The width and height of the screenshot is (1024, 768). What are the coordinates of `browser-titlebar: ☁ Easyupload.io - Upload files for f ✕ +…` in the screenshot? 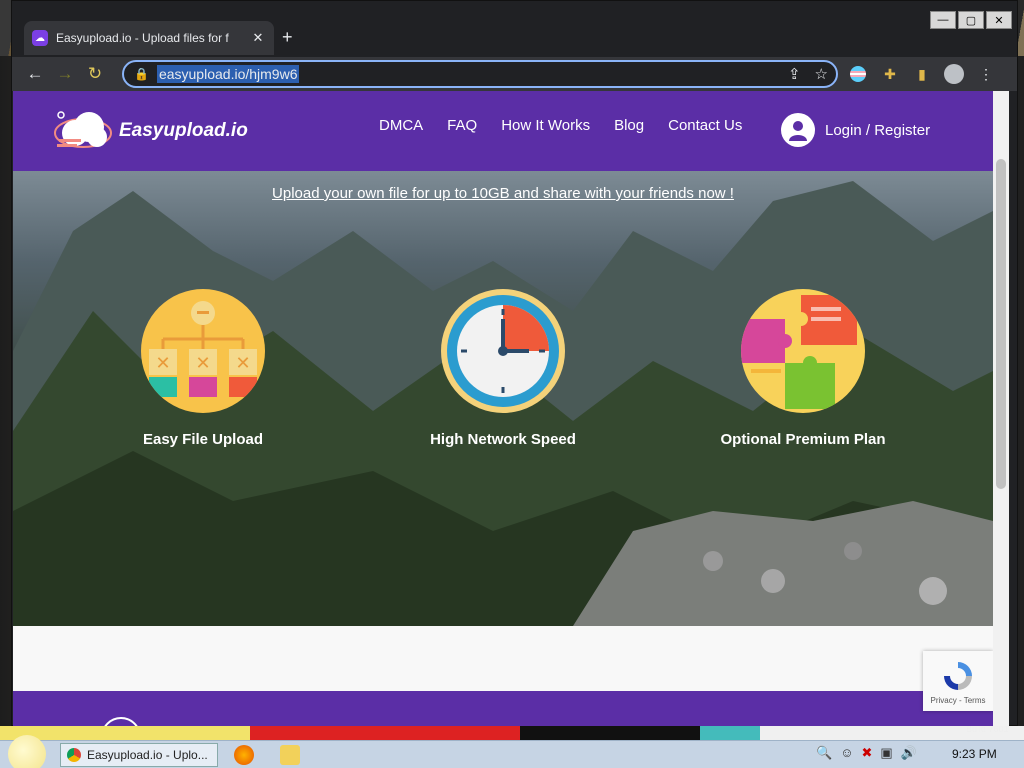 It's located at (514, 29).